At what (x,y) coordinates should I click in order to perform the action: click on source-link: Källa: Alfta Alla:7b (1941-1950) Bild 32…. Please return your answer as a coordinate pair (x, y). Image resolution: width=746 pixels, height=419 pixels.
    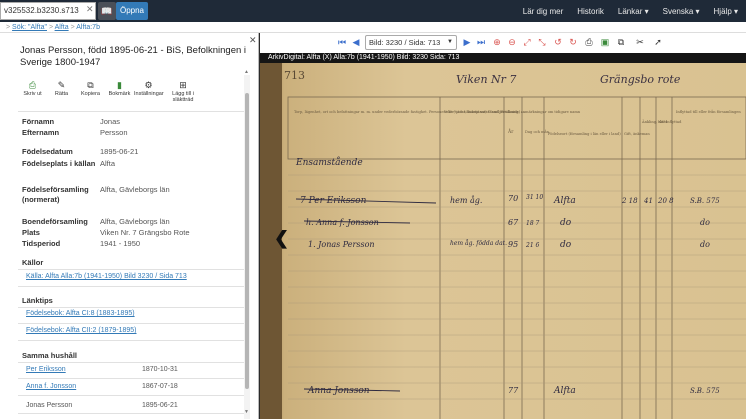
    Looking at the image, I should click on (106, 276).